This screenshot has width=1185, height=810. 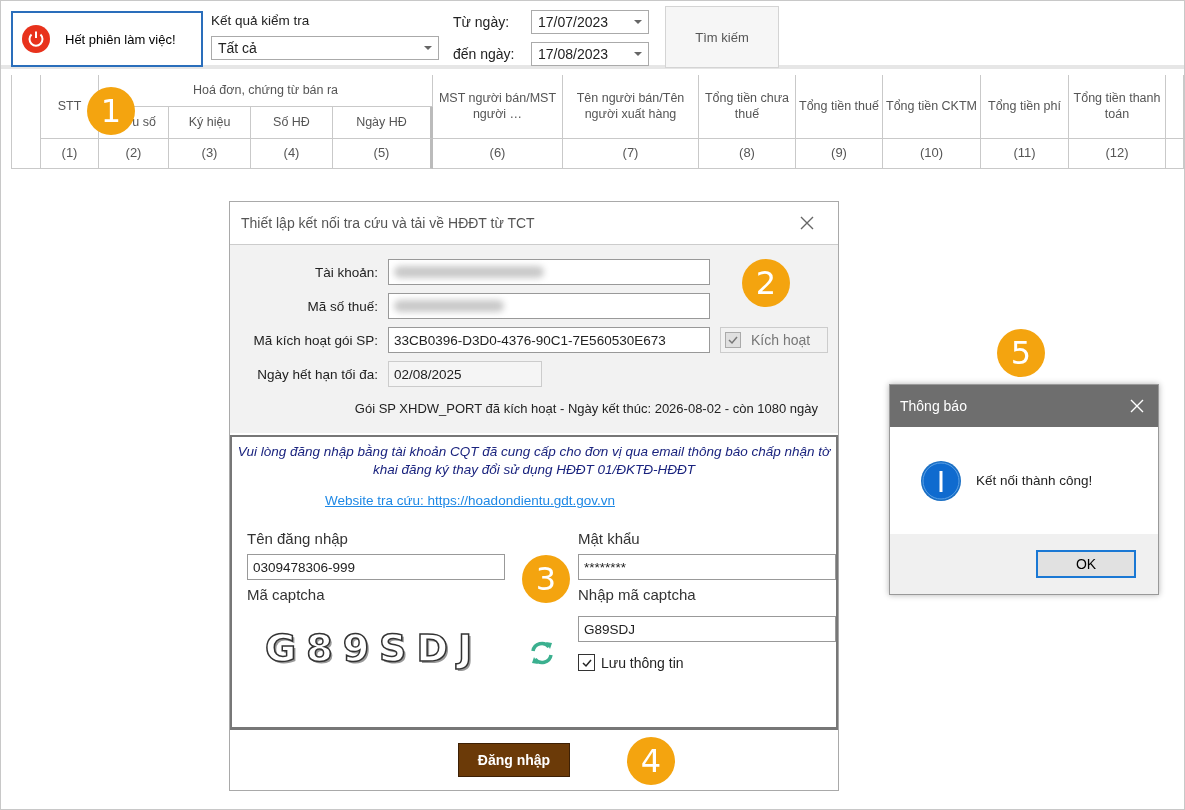 What do you see at coordinates (707, 629) in the screenshot?
I see `captcha-field: G89SDJ` at bounding box center [707, 629].